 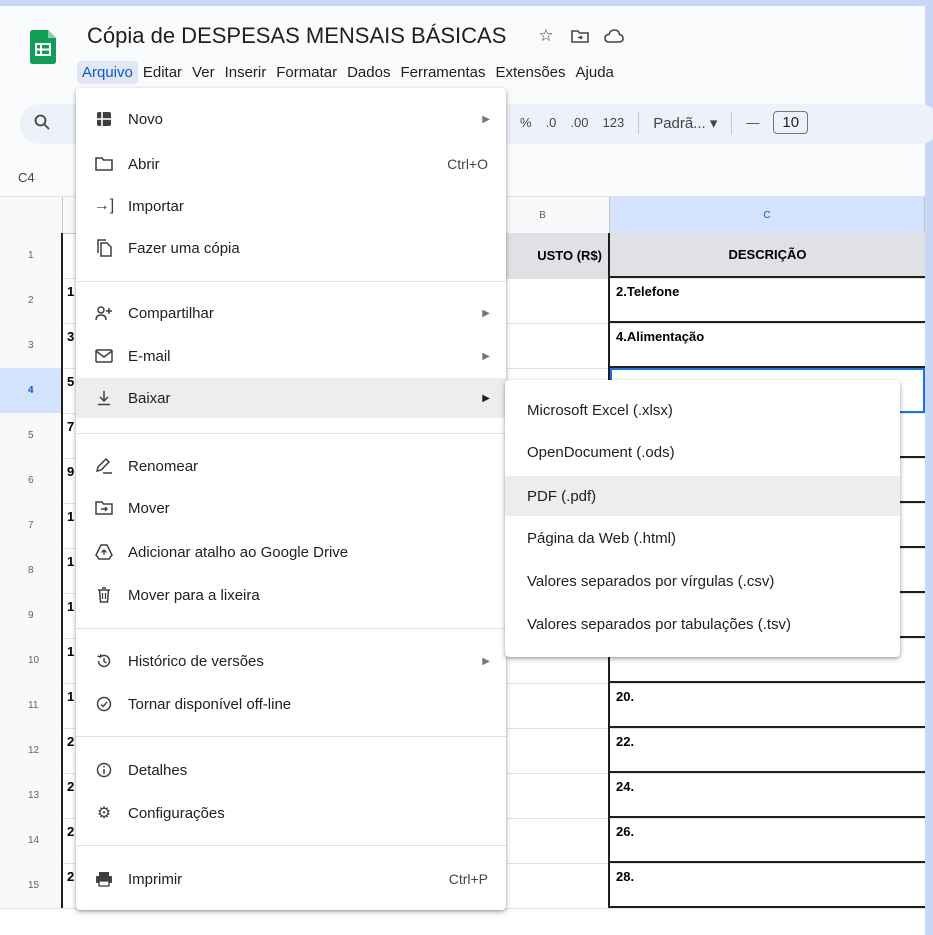 What do you see at coordinates (291, 164) in the screenshot?
I see `menu-item-abrir: Abrir Ctrl+O` at bounding box center [291, 164].